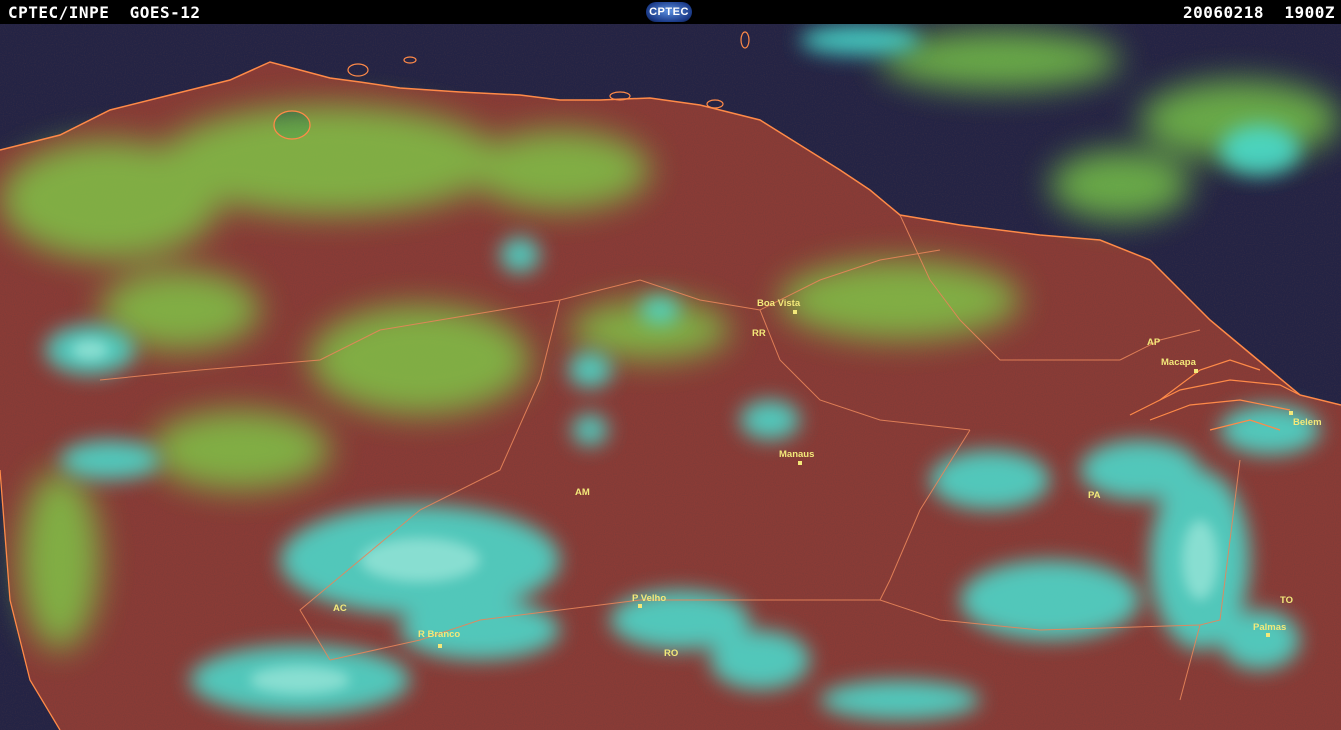 This screenshot has height=730, width=1341. I want to click on label-to: TO, so click(1286, 600).